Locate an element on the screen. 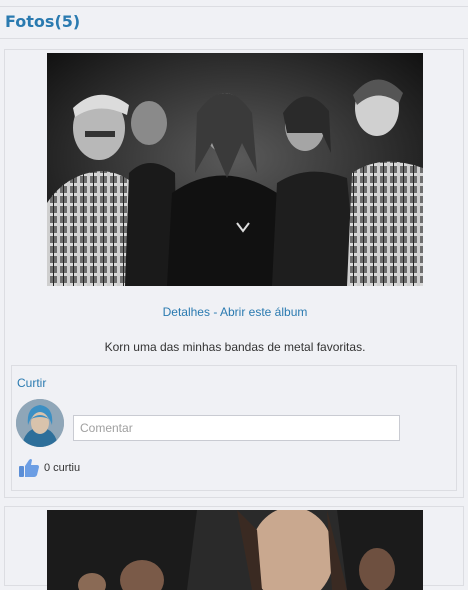 This screenshot has height=590, width=468. like-summary: 0 curtiu is located at coordinates (49, 468).